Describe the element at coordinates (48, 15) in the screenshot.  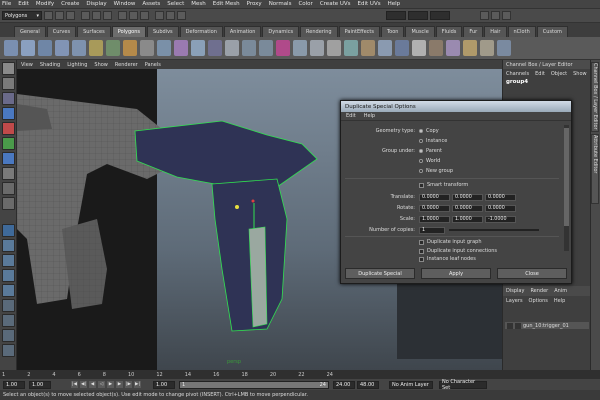
I see `new-scene-icon` at that location.